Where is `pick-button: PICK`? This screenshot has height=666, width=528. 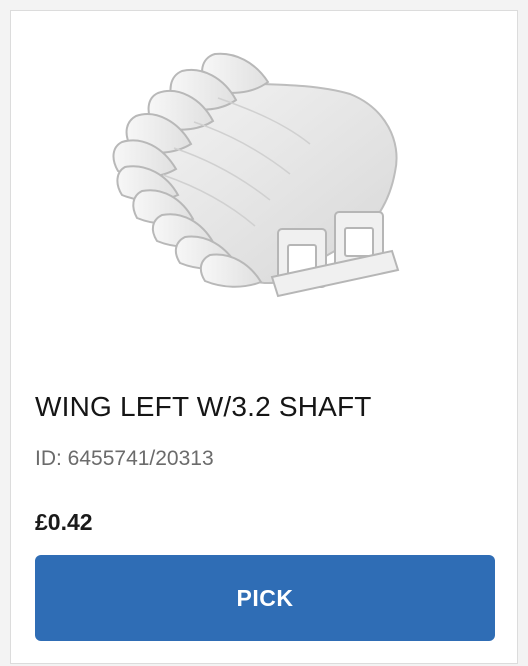
pick-button: PICK is located at coordinates (265, 598).